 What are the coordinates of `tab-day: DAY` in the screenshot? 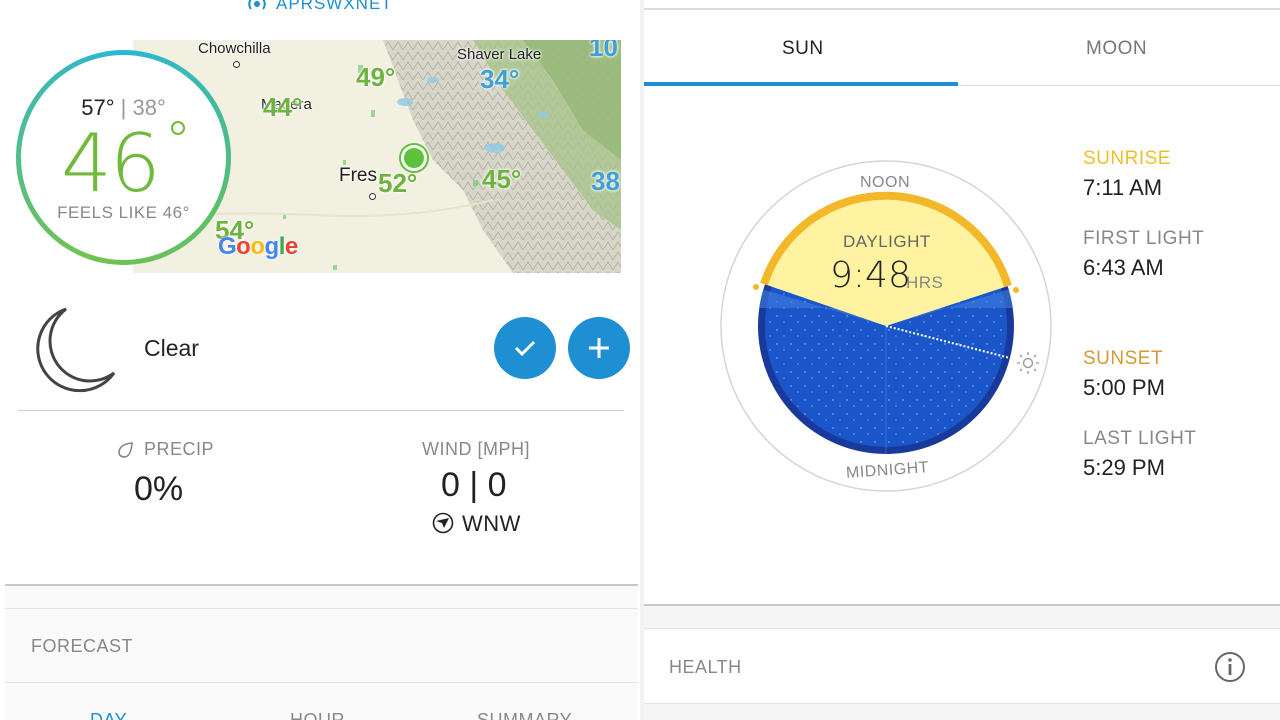 It's located at (108, 715).